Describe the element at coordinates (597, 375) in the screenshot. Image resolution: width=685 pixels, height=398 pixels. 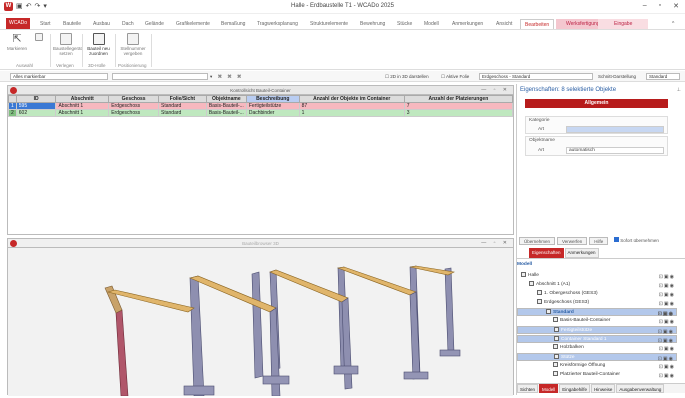
I see `tree-node: Platzierter Bauteil-Container ⊡▣◉` at that location.